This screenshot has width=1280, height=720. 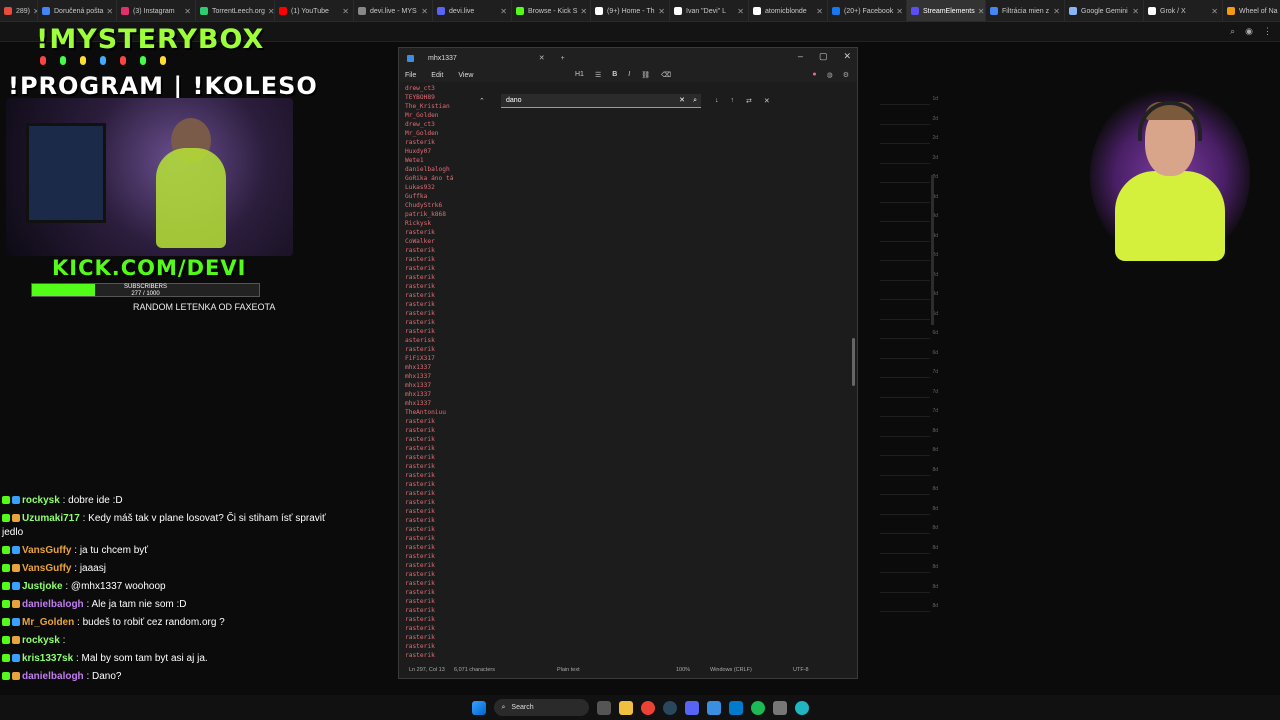 I want to click on new-tab-icon: +, so click(x=563, y=58).